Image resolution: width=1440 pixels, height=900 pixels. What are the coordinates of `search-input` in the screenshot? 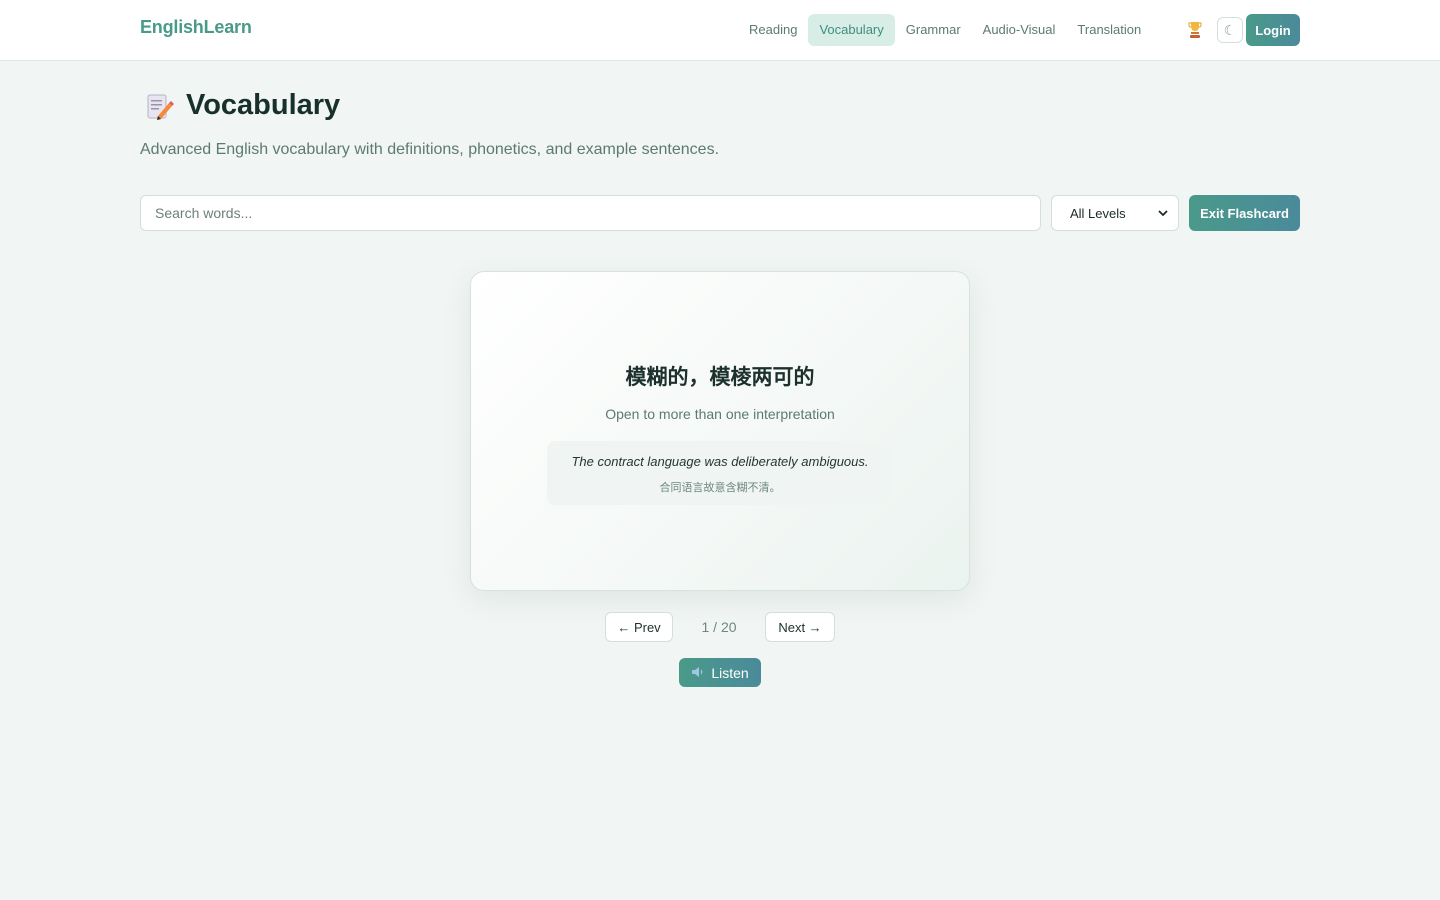 It's located at (590, 213).